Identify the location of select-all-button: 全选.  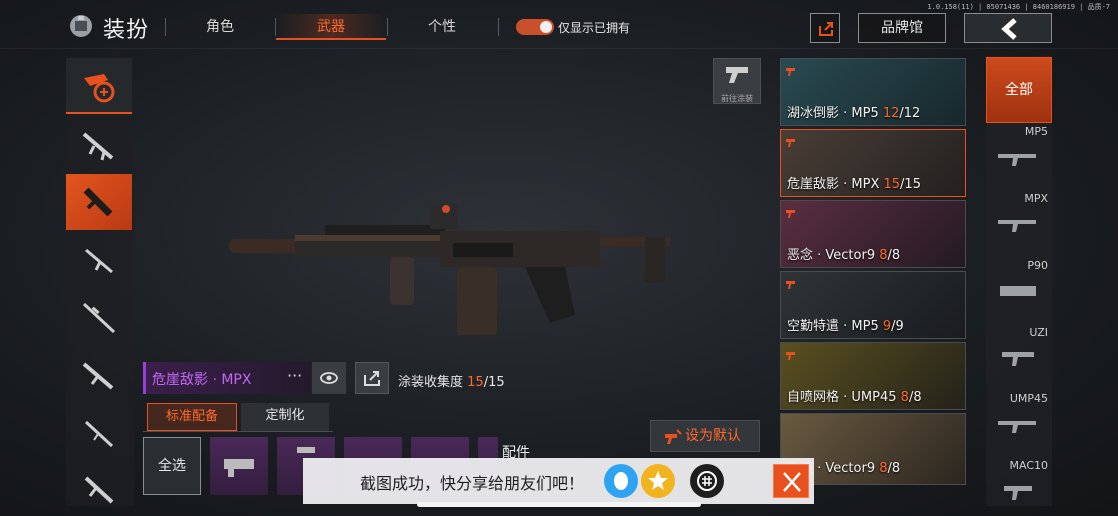
(172, 466).